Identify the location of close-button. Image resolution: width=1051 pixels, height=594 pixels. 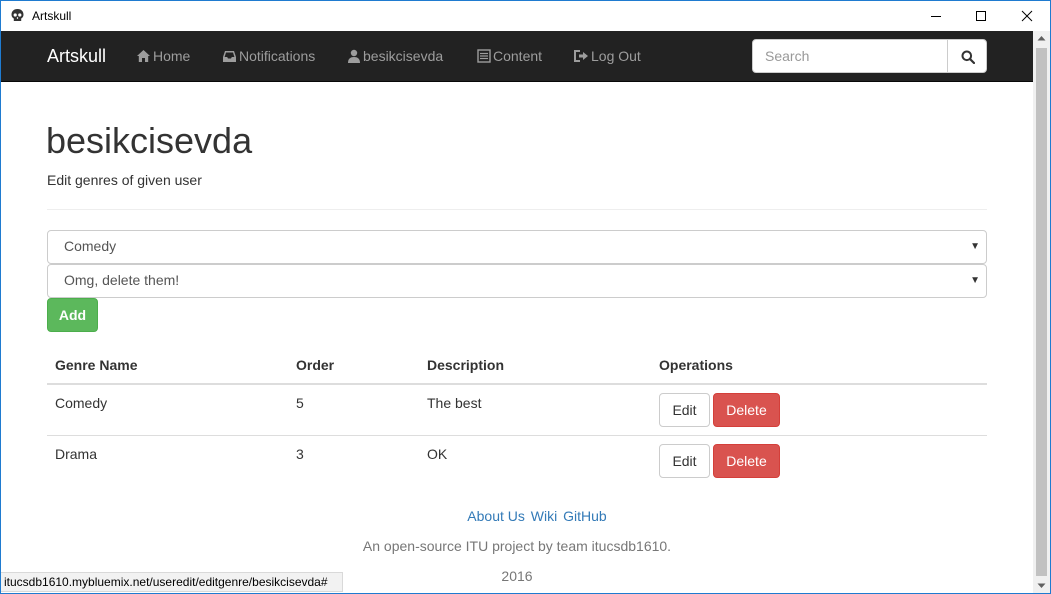
(1027, 16).